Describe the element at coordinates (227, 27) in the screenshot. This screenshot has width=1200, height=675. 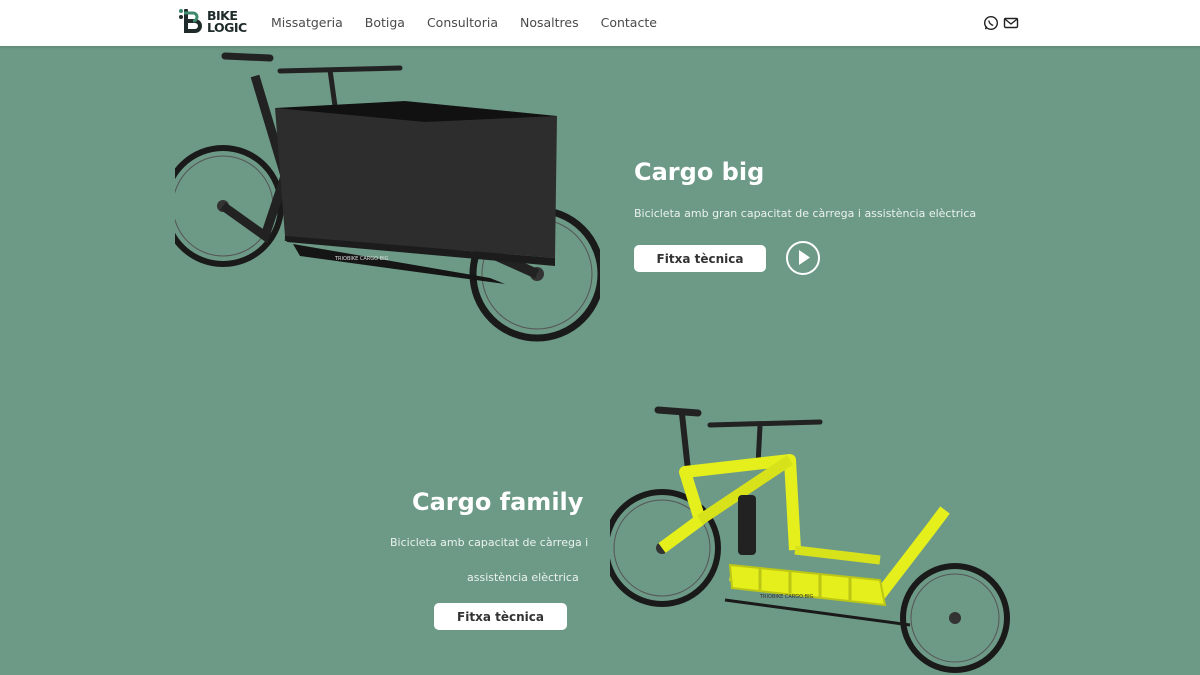
I see `logo-line2: LOGIC` at that location.